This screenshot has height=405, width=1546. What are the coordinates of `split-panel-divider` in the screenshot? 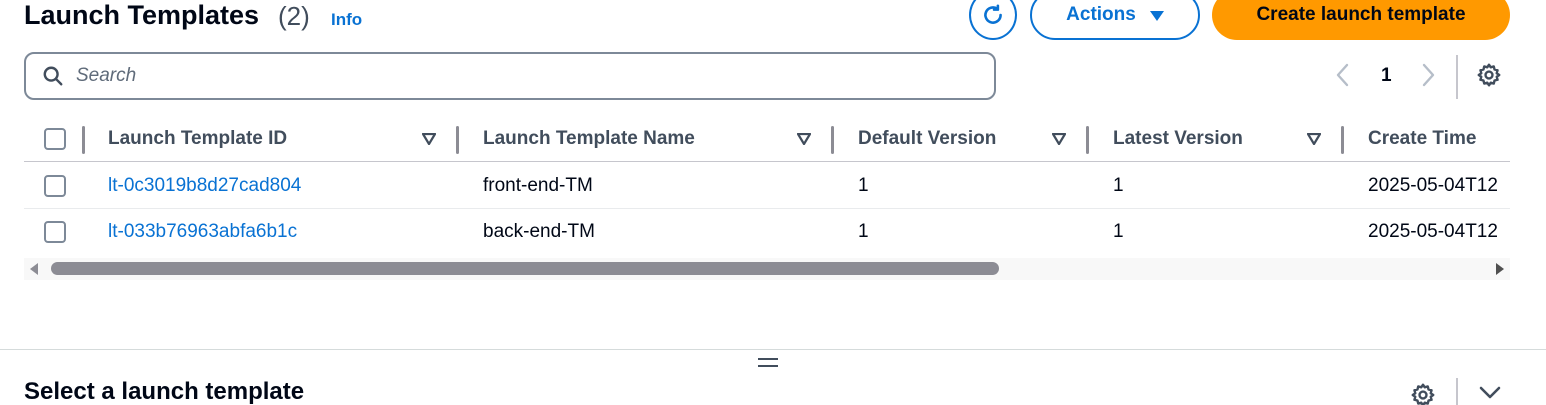 It's located at (773, 349).